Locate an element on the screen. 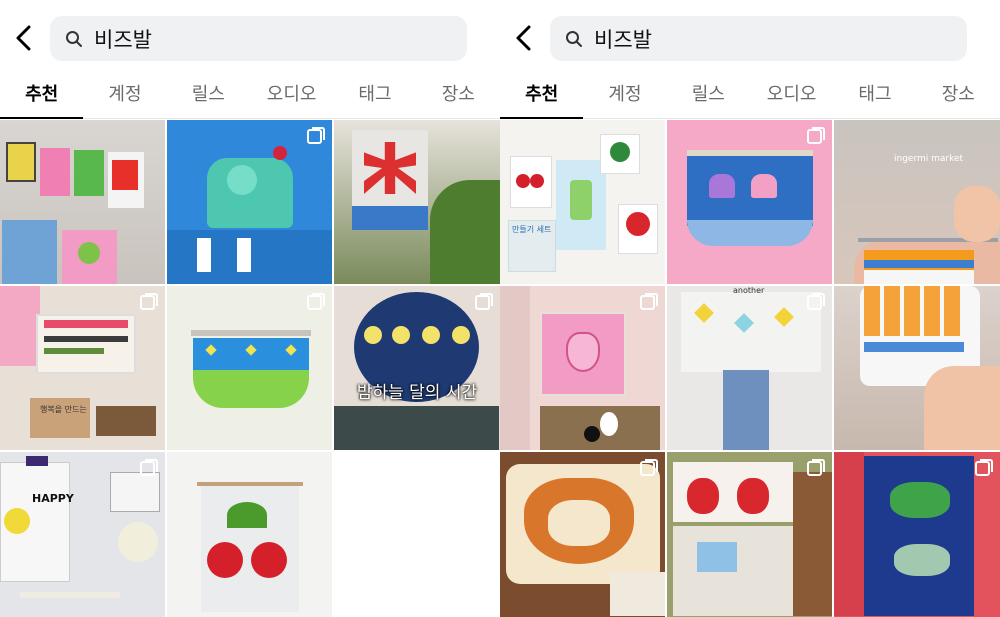  tile-label: 만들기 세트 is located at coordinates (532, 229).